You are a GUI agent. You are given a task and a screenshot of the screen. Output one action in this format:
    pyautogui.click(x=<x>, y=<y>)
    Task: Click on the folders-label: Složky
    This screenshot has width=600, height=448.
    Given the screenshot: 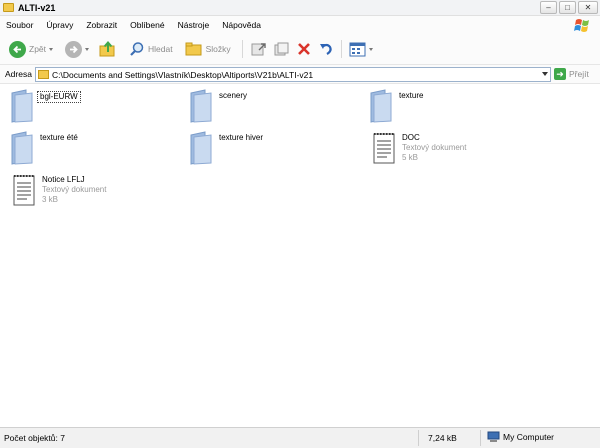 What is the action you would take?
    pyautogui.click(x=218, y=49)
    